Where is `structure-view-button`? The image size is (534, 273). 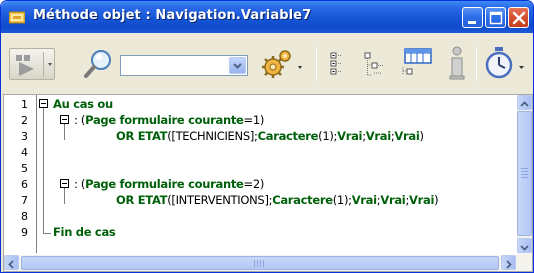
structure-view-button is located at coordinates (417, 63).